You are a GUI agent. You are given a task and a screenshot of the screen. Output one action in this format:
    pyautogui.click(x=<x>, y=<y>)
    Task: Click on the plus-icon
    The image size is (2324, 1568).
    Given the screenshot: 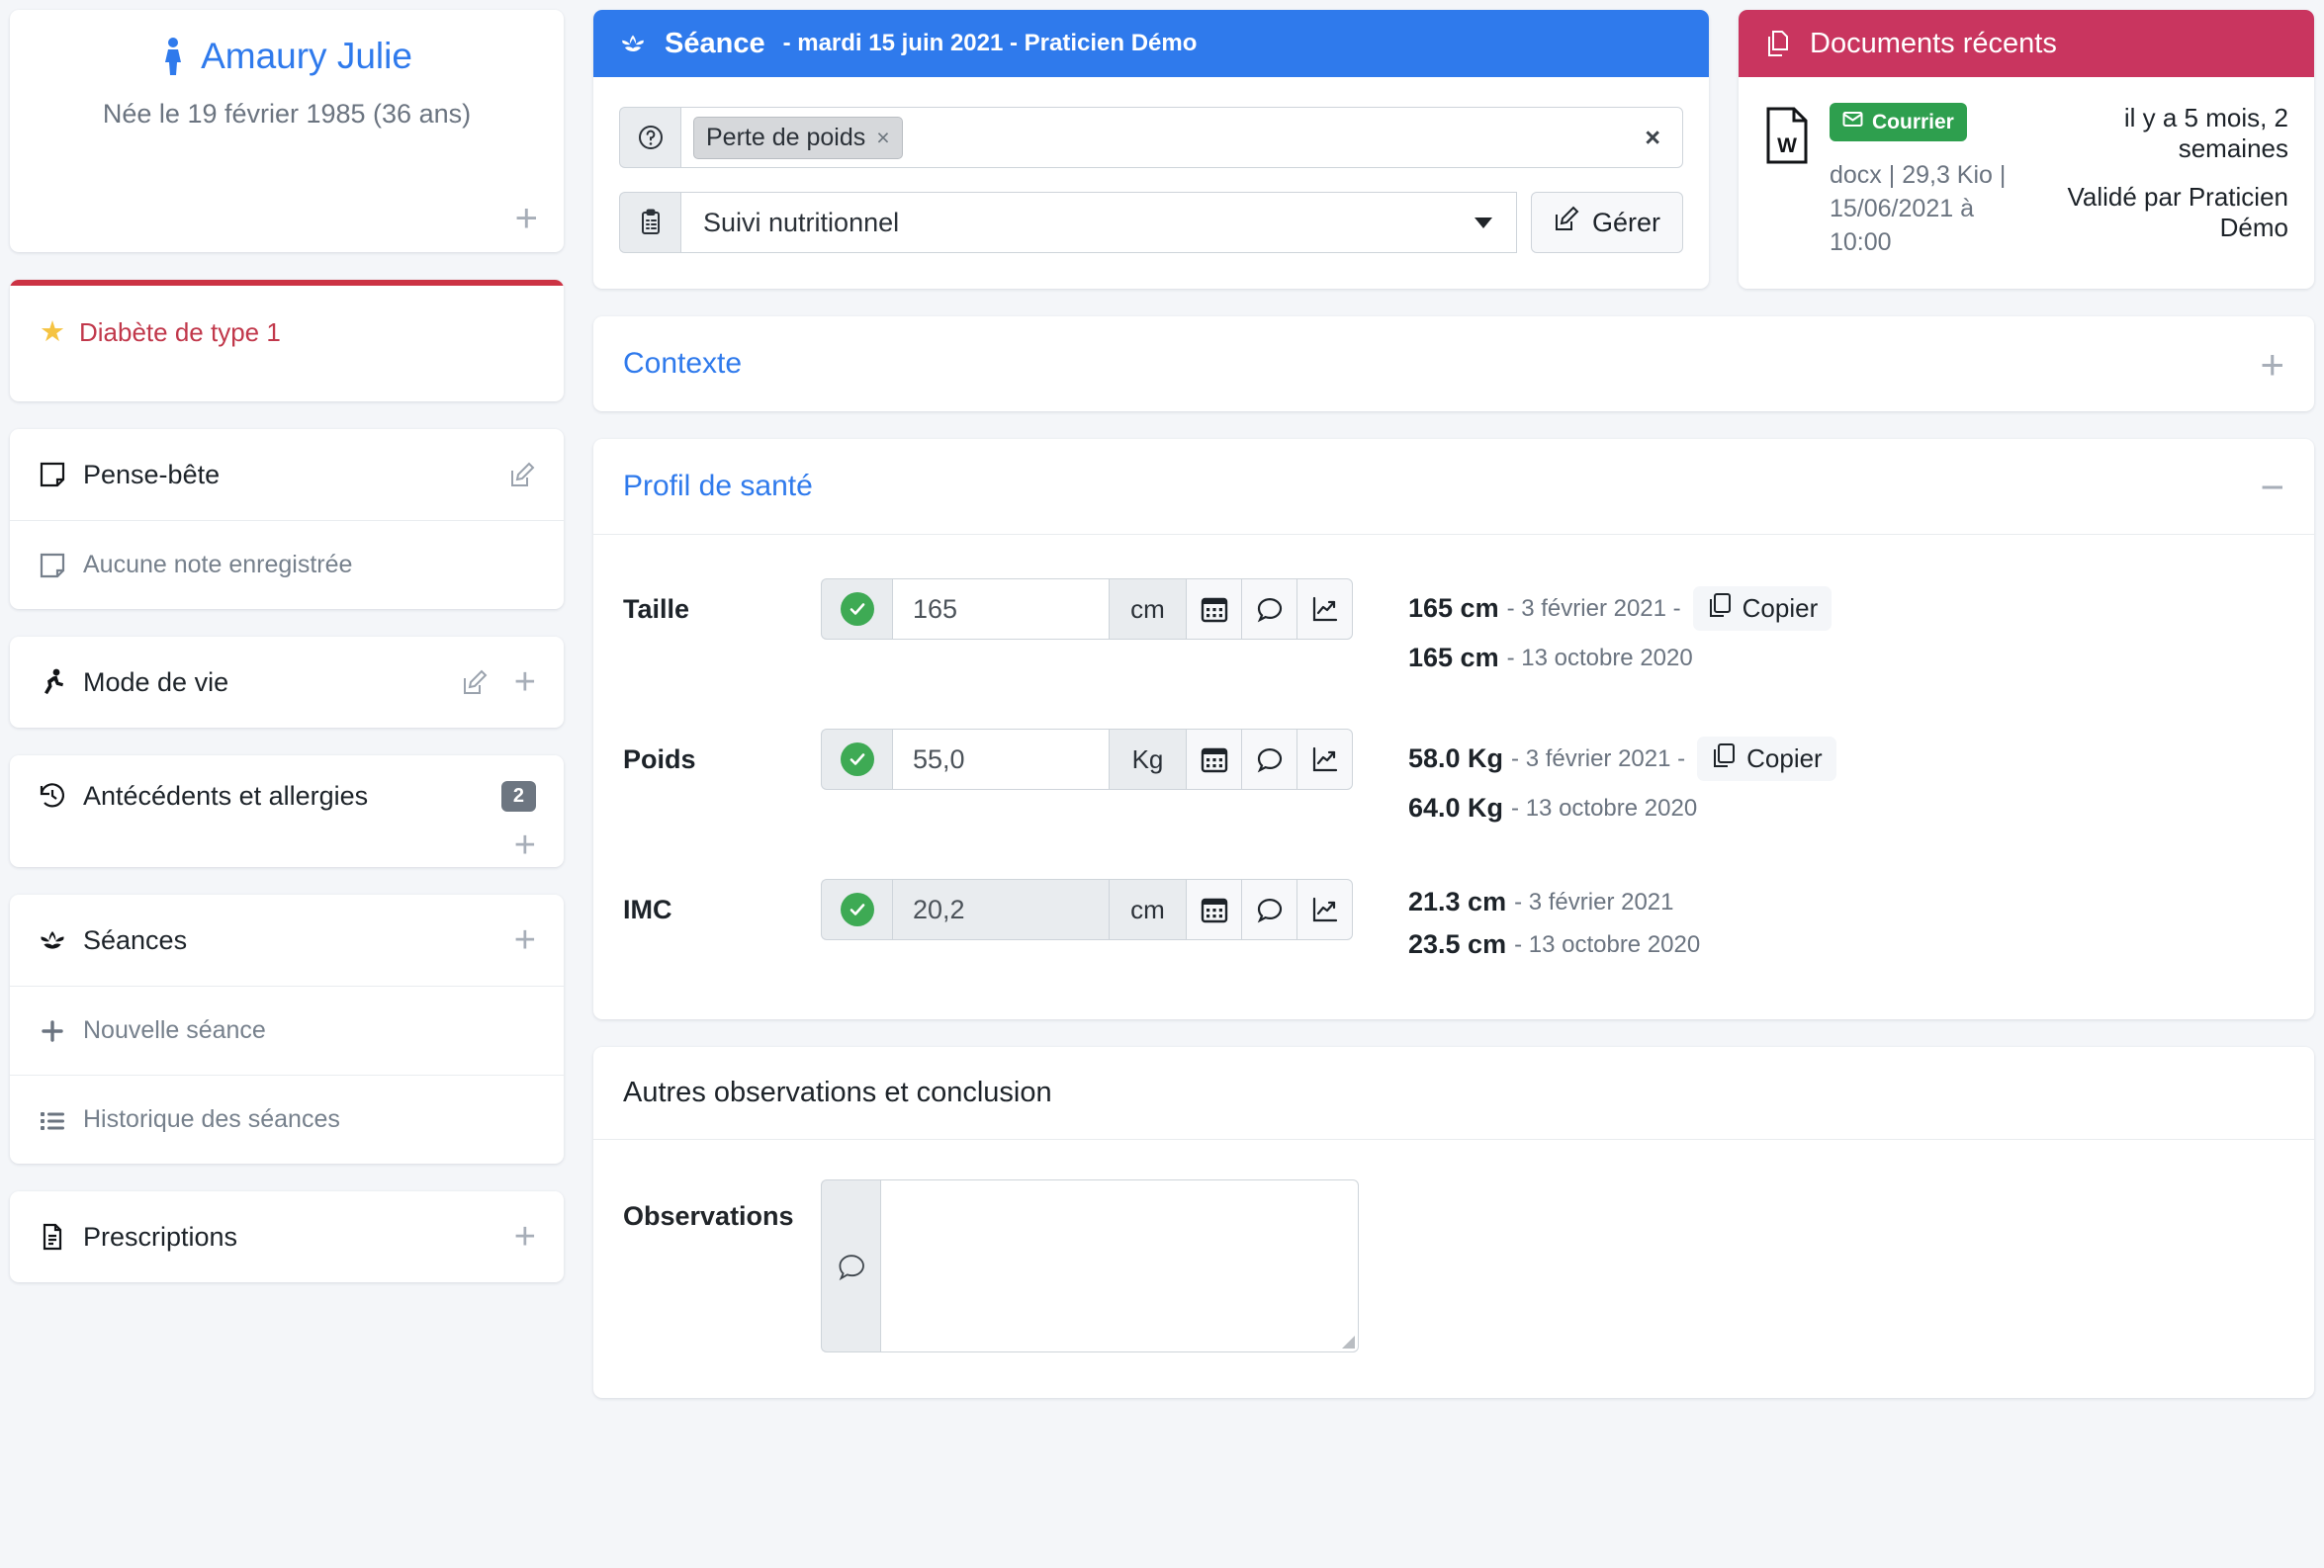 What is the action you would take?
    pyautogui.click(x=52, y=1031)
    